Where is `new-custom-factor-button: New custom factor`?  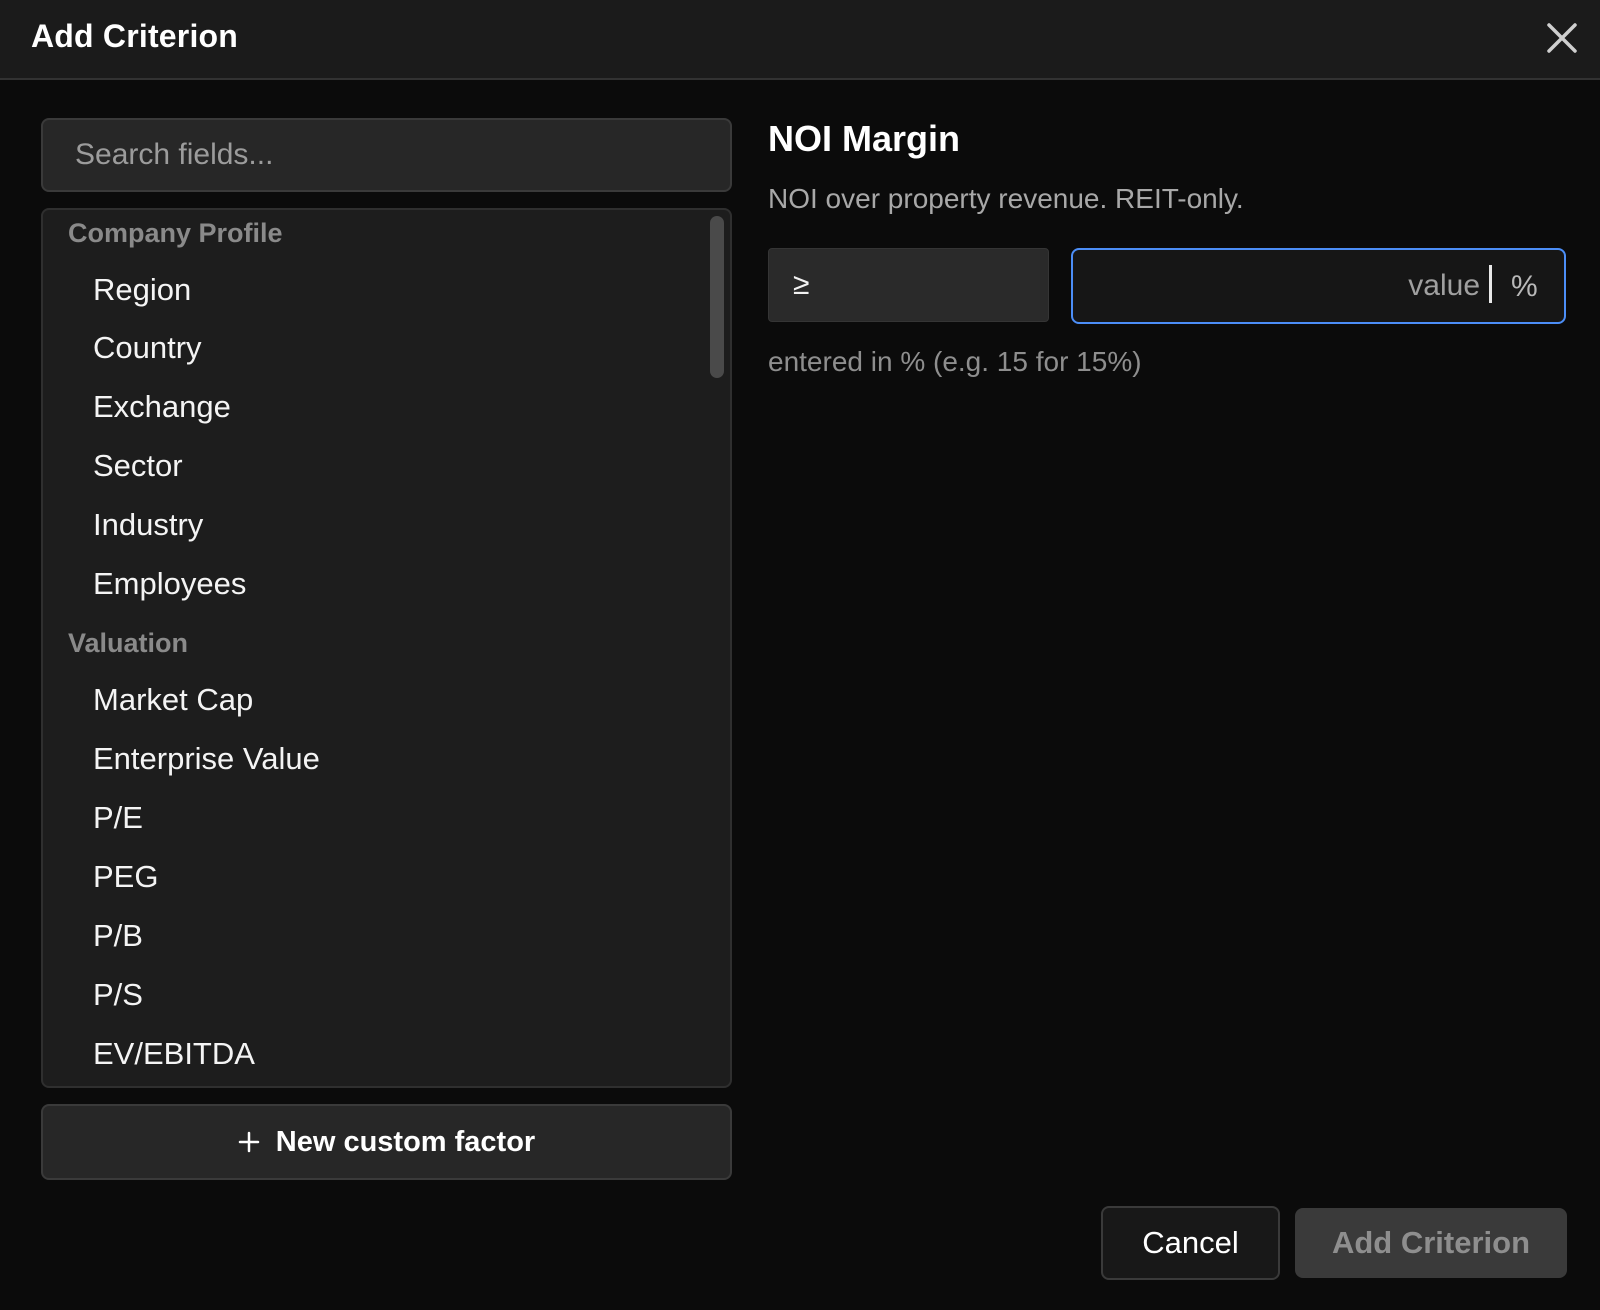
new-custom-factor-button: New custom factor is located at coordinates (386, 1142).